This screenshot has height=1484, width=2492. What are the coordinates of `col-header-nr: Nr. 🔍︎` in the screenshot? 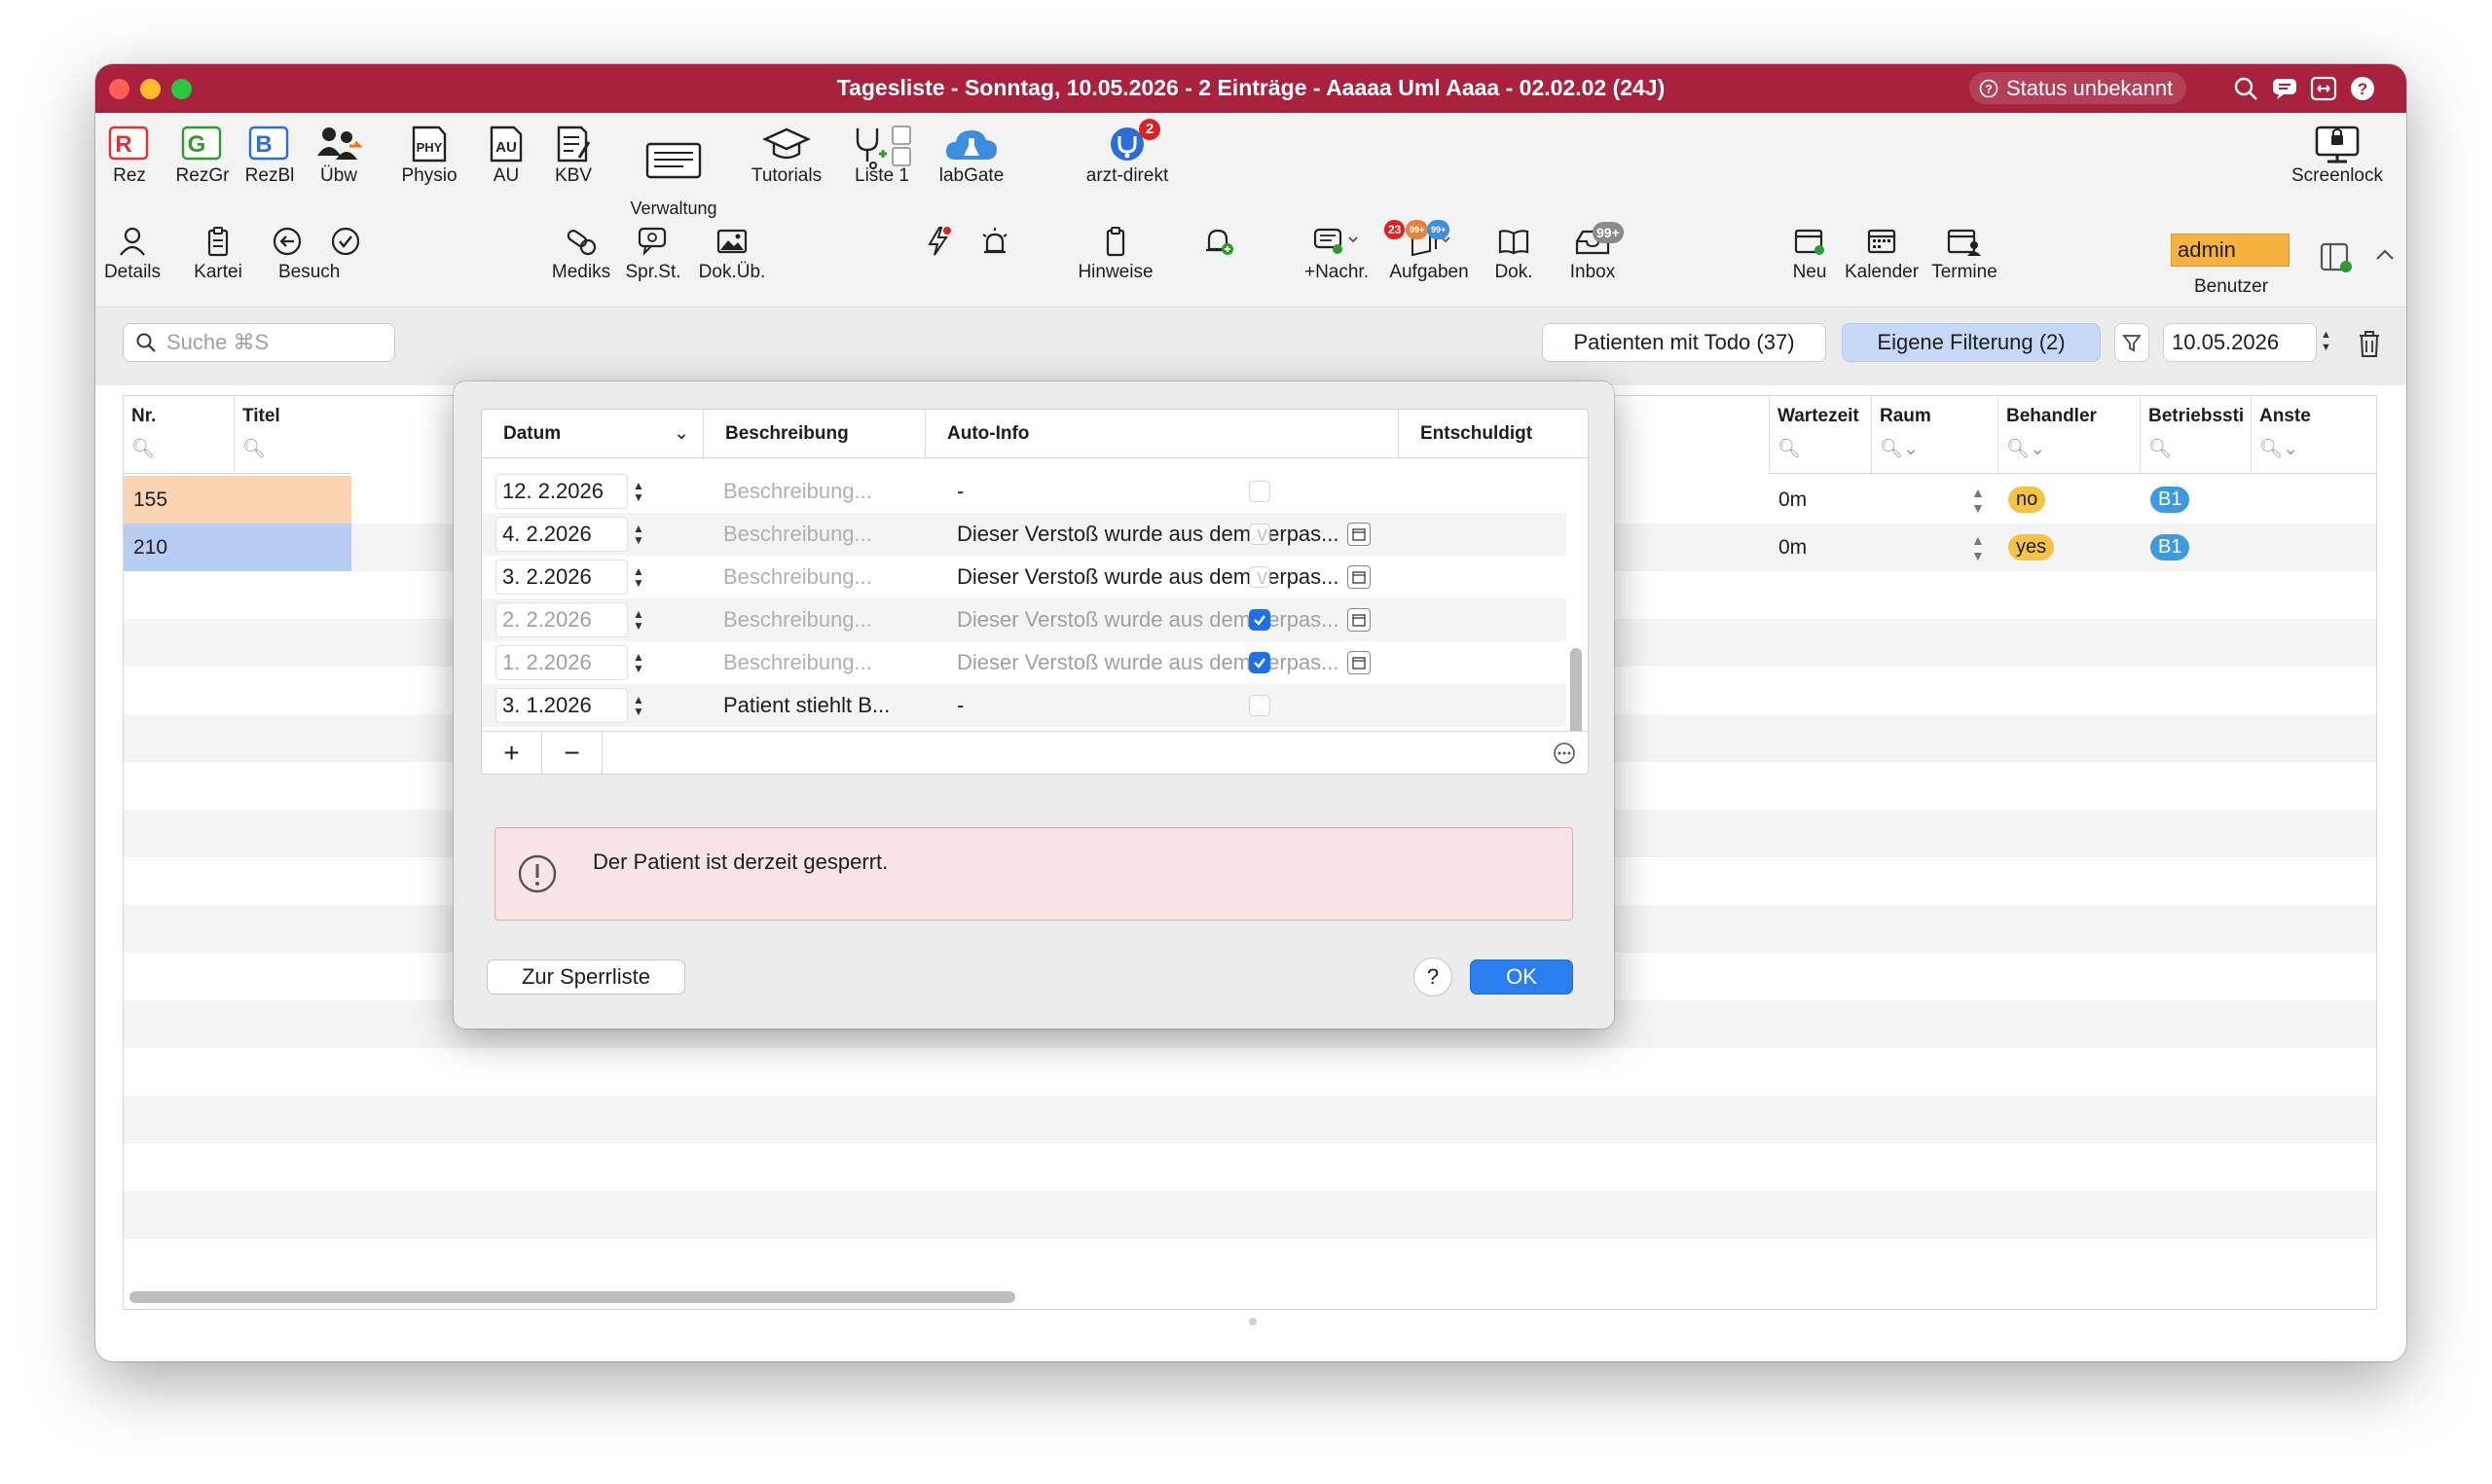 It's located at (179, 435).